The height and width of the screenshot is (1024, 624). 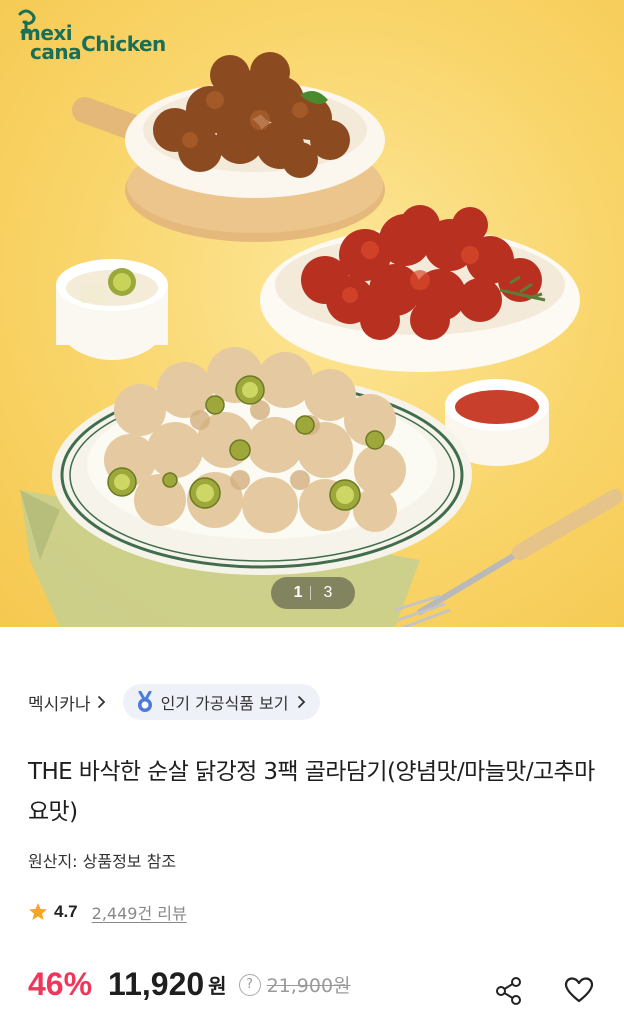 What do you see at coordinates (579, 990) in the screenshot?
I see `heart-icon` at bounding box center [579, 990].